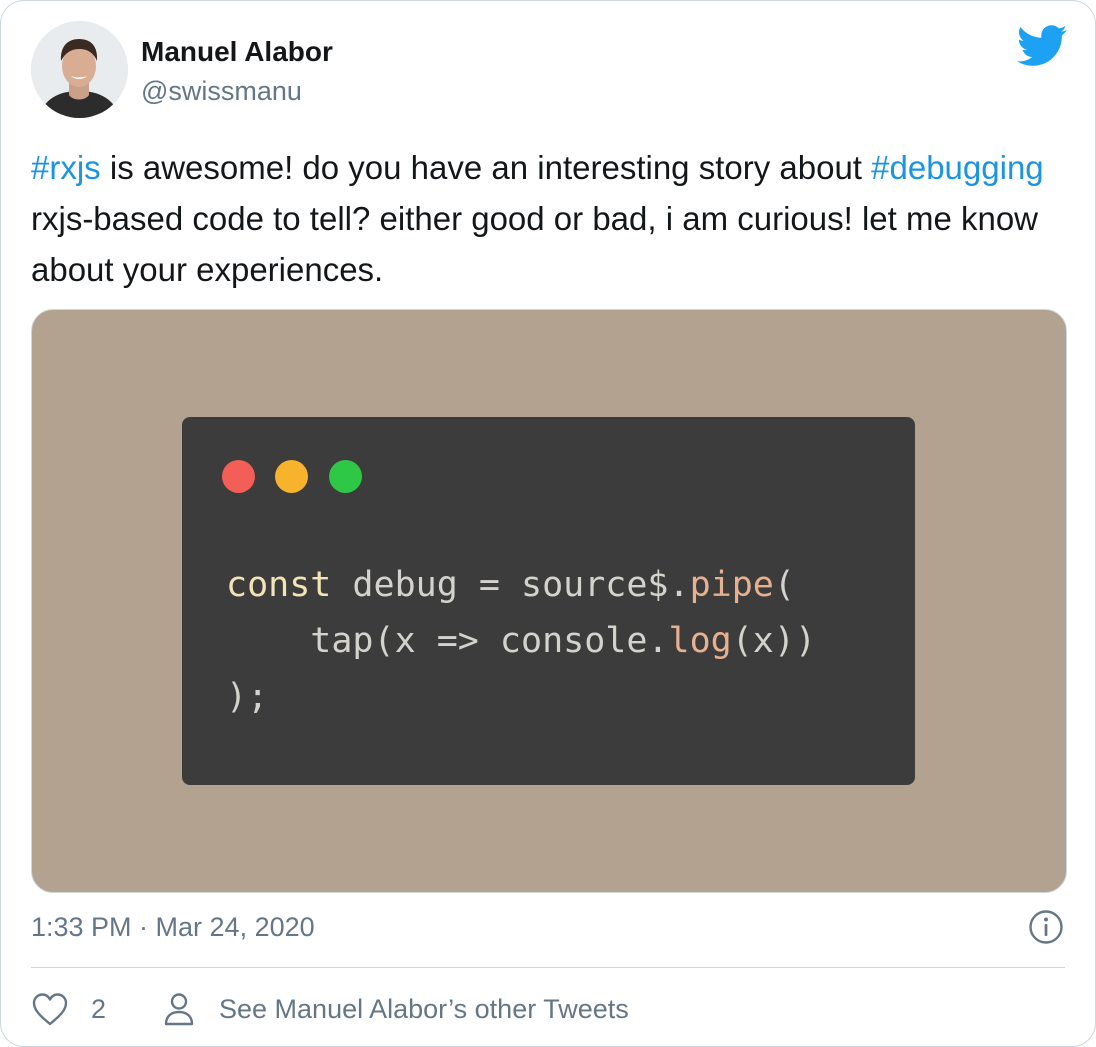 Image resolution: width=1096 pixels, height=1047 pixels. What do you see at coordinates (957, 167) in the screenshot?
I see `hashtag-link: #debugging` at bounding box center [957, 167].